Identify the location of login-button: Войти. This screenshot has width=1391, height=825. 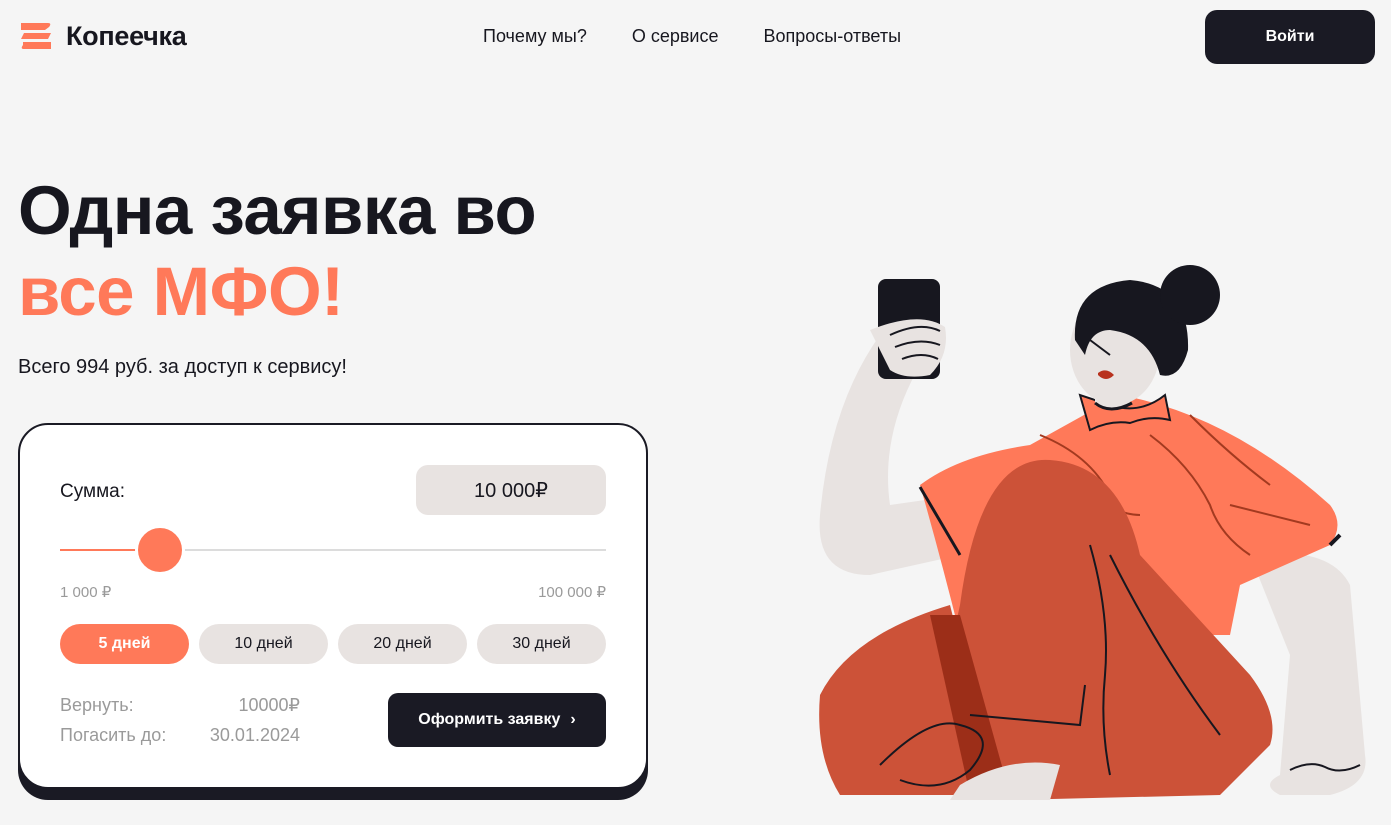
(1290, 37).